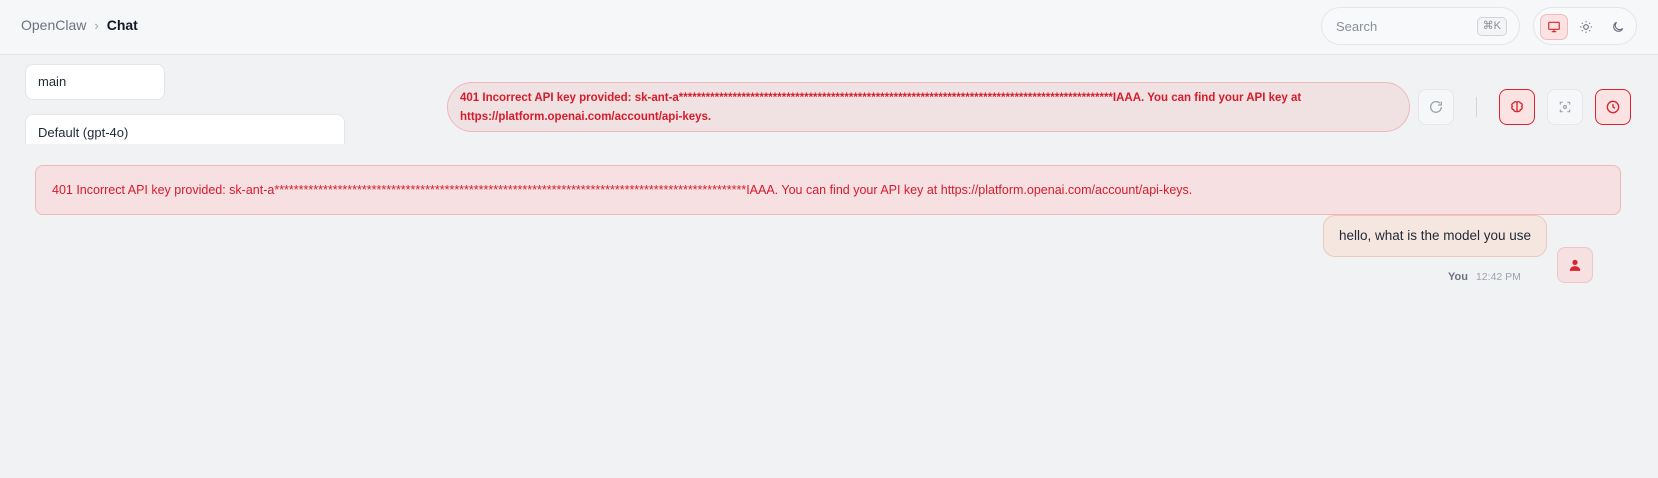 This screenshot has width=1658, height=478. I want to click on focus-icon, so click(1565, 107).